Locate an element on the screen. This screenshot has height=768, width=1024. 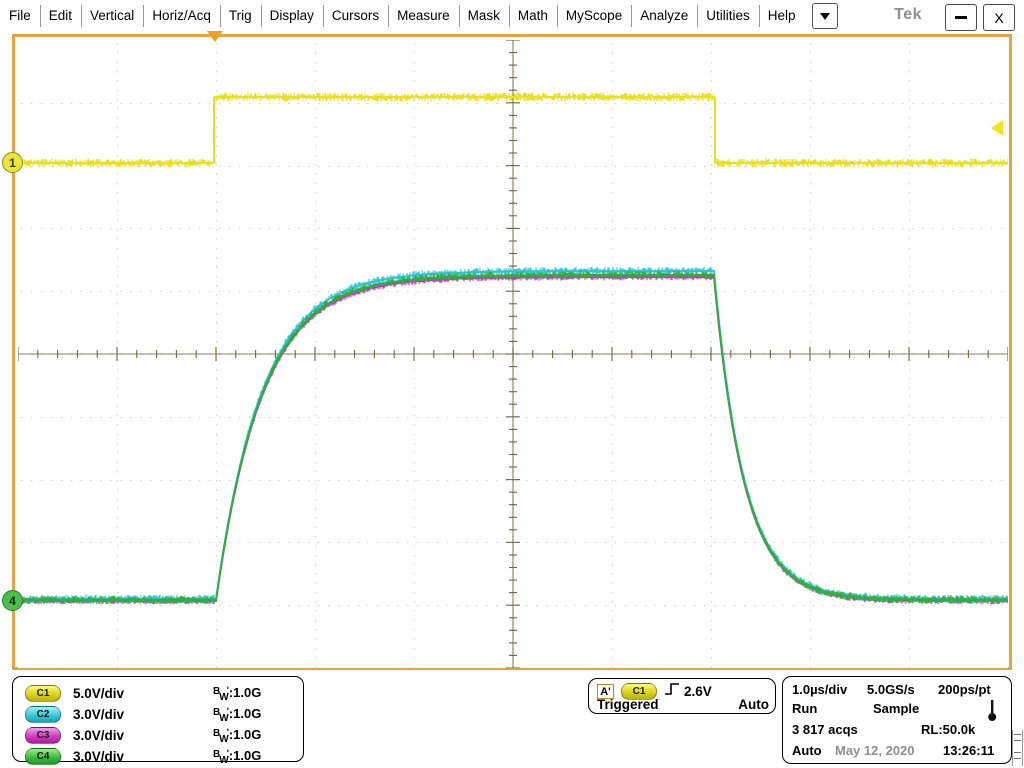
close-button: X is located at coordinates (999, 17).